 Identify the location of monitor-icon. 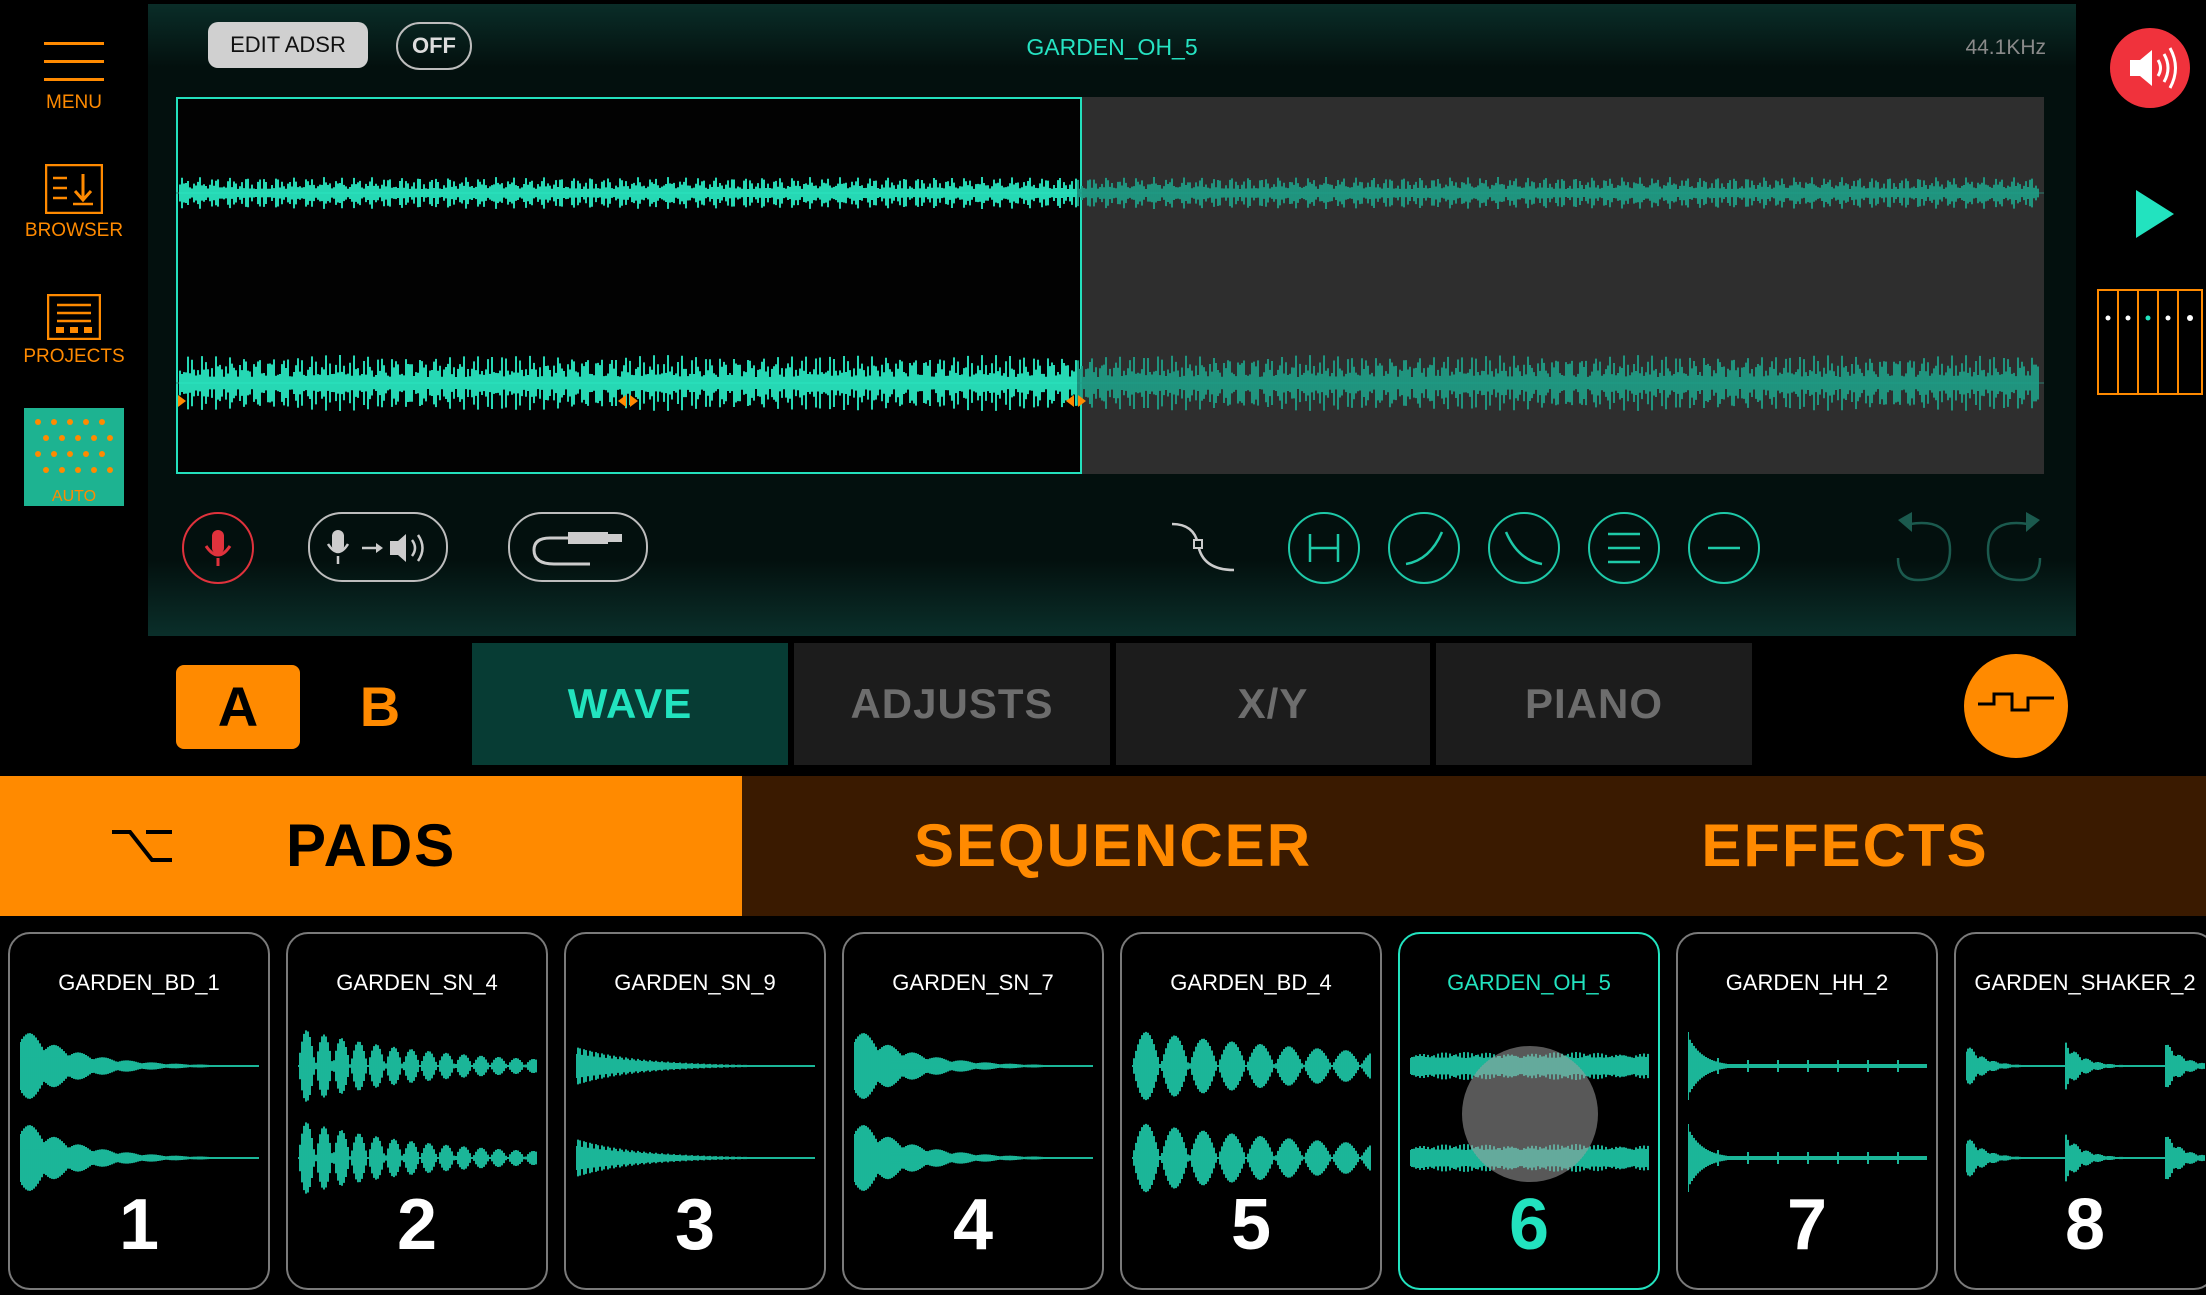
(375, 547).